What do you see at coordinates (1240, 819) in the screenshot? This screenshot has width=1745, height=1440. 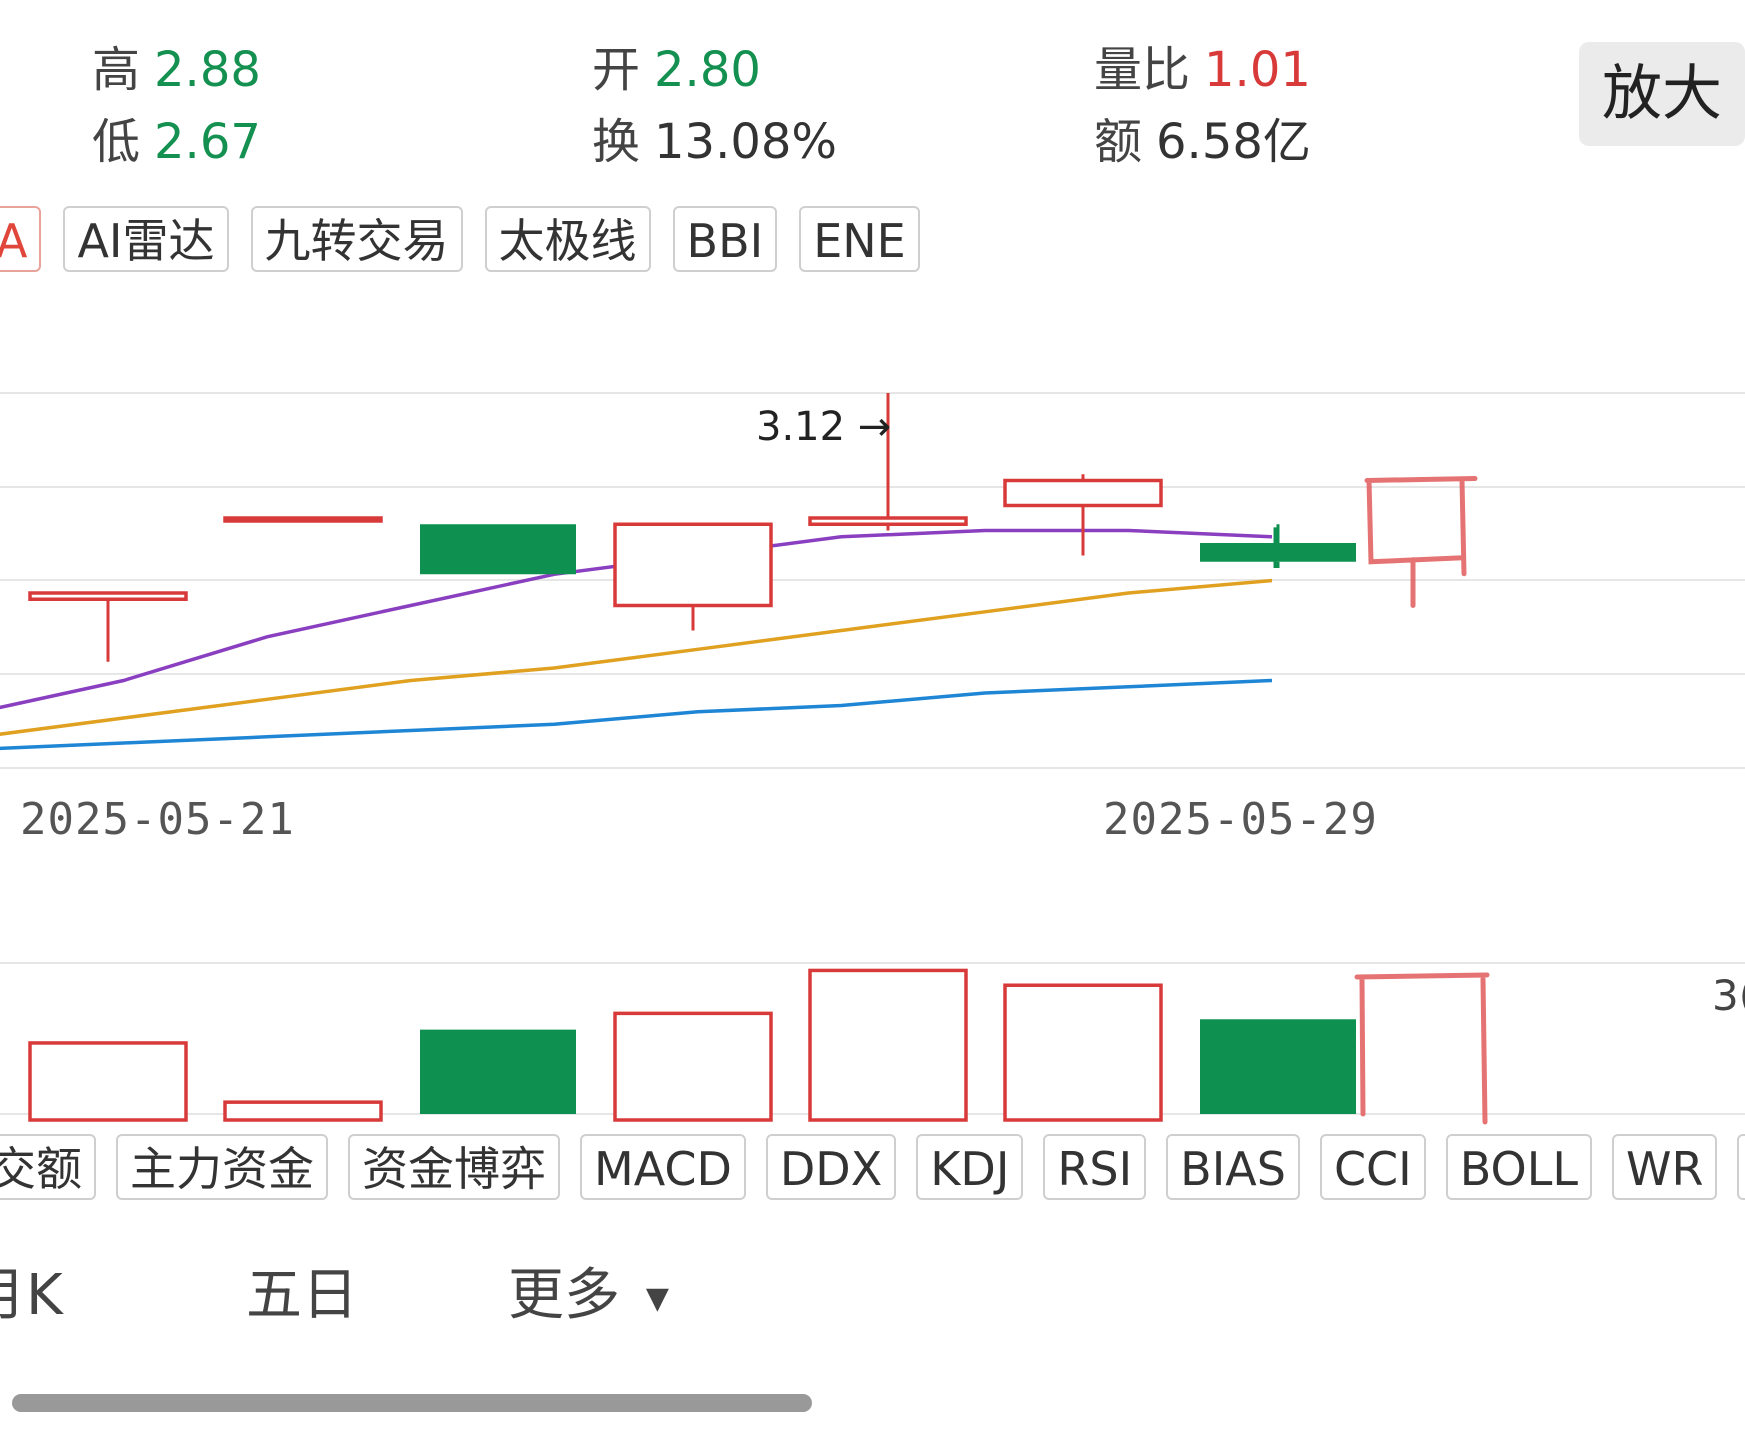 I see `date-label-end: 2025-05-29` at bounding box center [1240, 819].